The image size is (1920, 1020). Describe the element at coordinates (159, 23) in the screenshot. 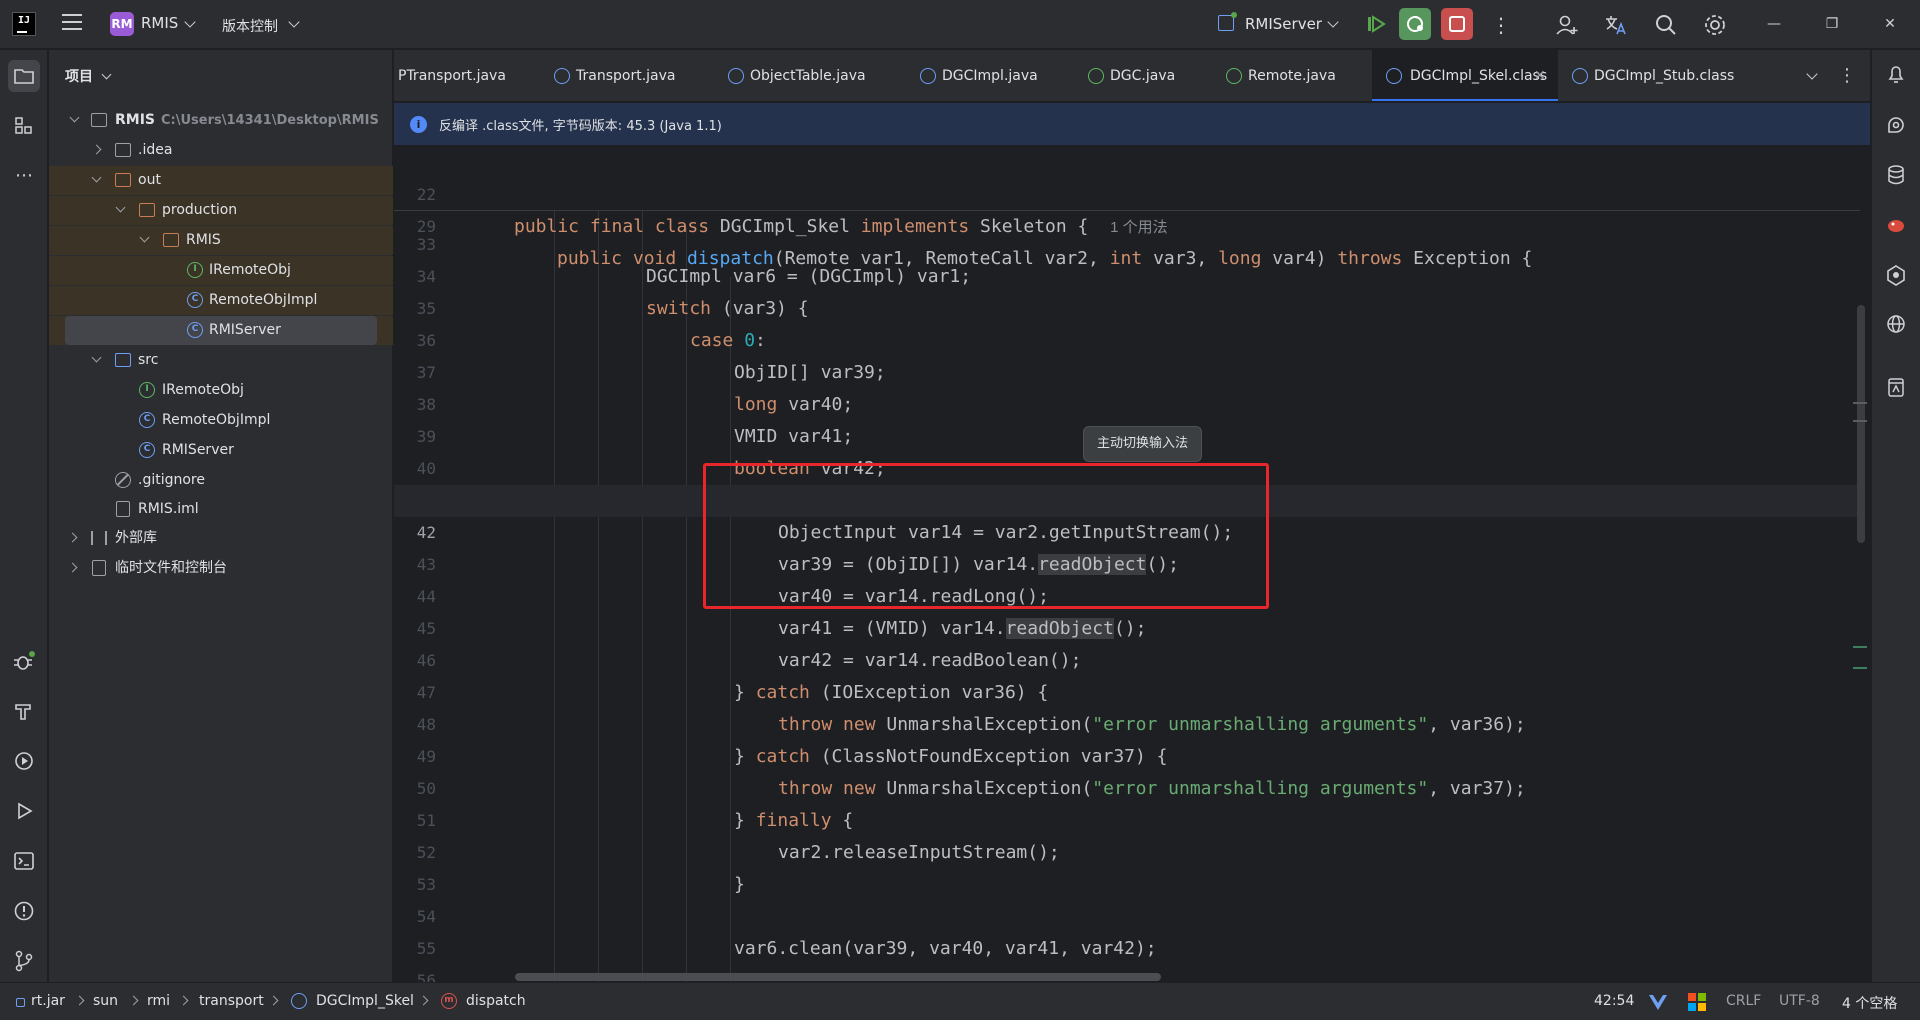

I see `project-name: RMIS` at that location.